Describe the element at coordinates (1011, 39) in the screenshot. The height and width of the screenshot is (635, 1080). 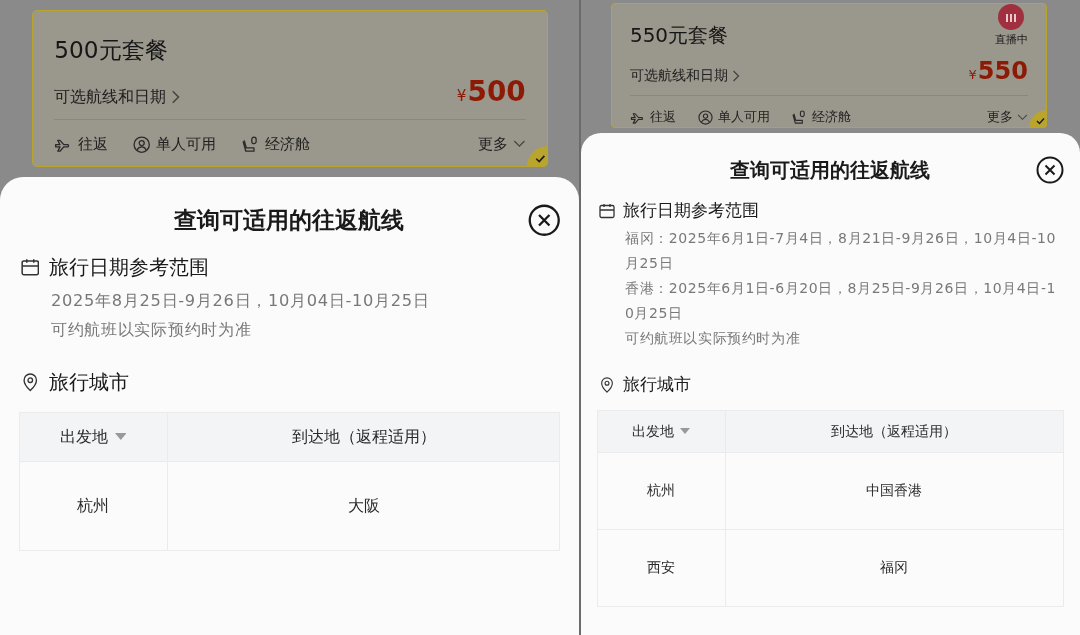
I see `live-label: 直播中` at that location.